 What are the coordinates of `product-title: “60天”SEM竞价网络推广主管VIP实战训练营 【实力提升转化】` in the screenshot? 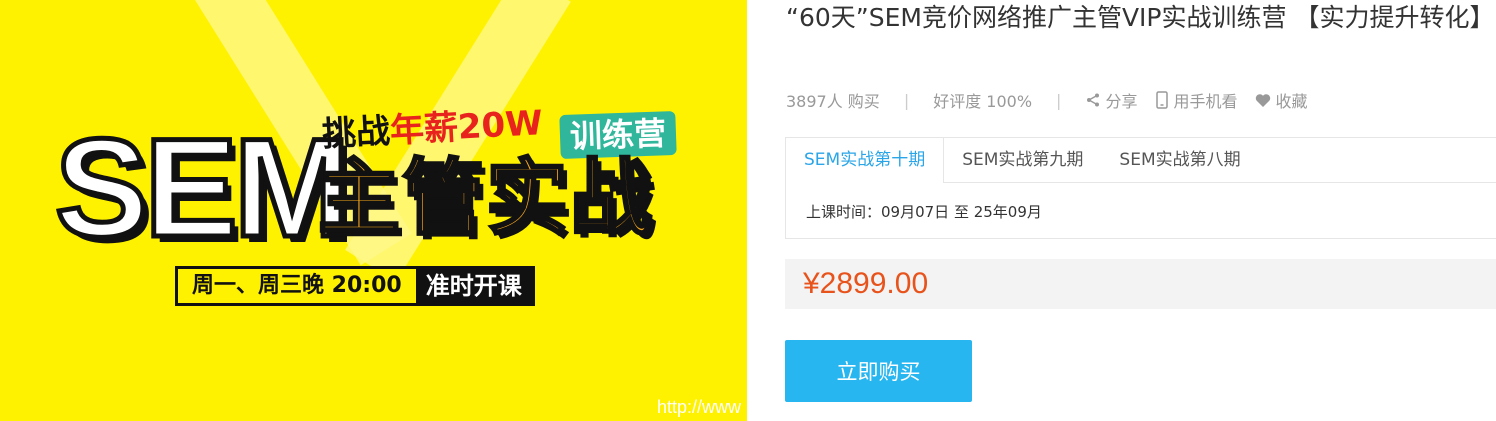 It's located at (1140, 17).